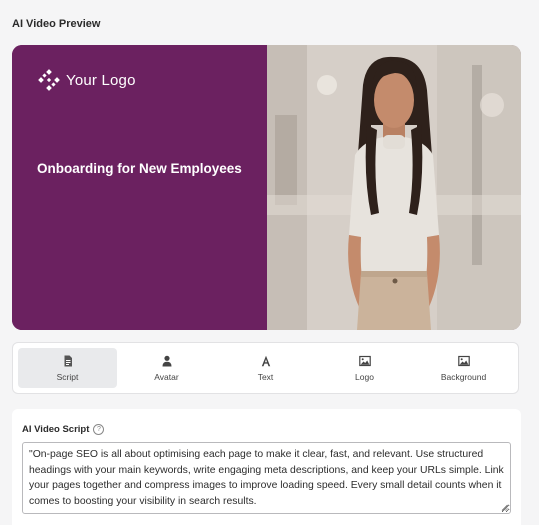  I want to click on logo: Your Logo, so click(87, 80).